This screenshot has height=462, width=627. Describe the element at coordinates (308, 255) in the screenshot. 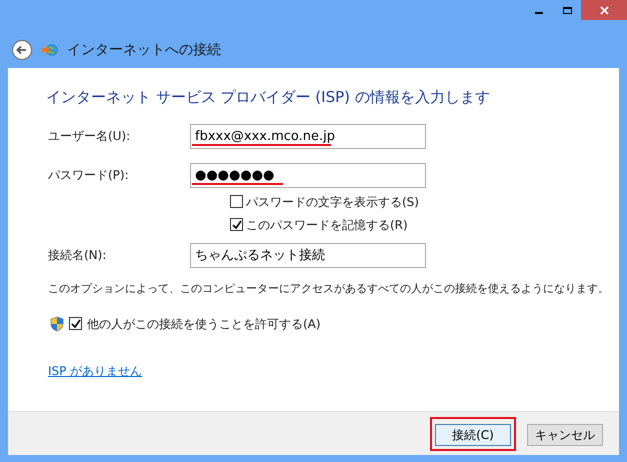

I see `input-field: ちゃんぷるネット接続` at that location.